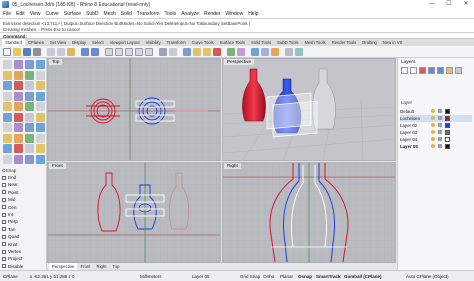 The image size is (474, 281). Describe the element at coordinates (436, 132) in the screenshot. I see `layer-row: Layer 03` at that location.